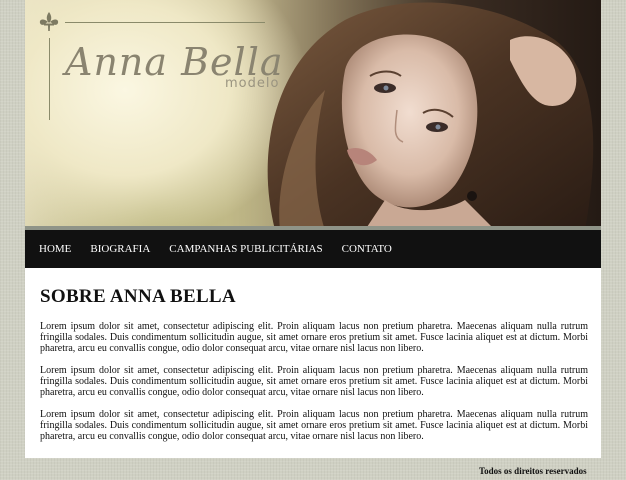 The image size is (626, 480). I want to click on logo-divider-horizontal, so click(165, 22).